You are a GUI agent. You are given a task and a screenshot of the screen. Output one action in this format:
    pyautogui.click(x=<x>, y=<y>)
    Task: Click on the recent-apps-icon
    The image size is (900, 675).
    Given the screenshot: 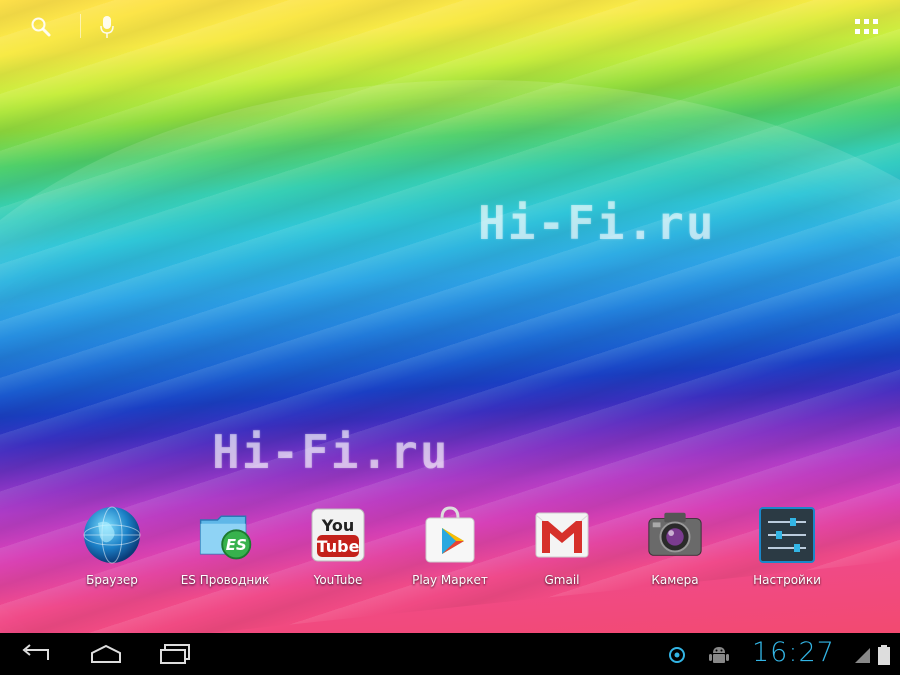 What is the action you would take?
    pyautogui.click(x=176, y=654)
    